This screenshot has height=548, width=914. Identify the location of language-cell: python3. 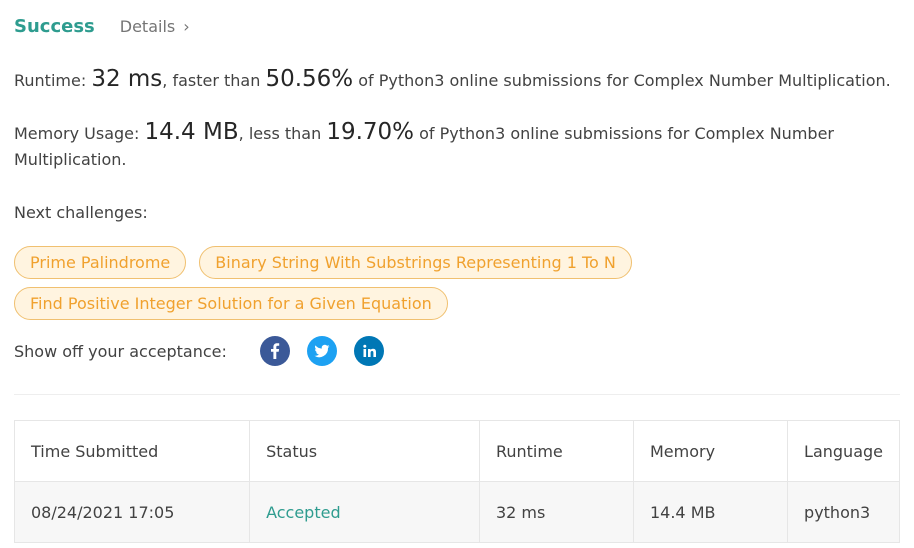
(843, 512).